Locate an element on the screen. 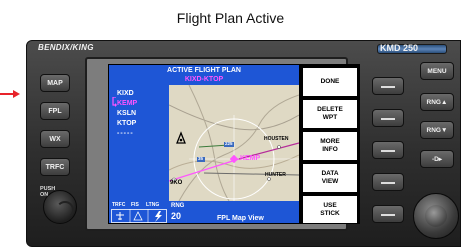  map-waypoint-label: KEMP is located at coordinates (250, 158).